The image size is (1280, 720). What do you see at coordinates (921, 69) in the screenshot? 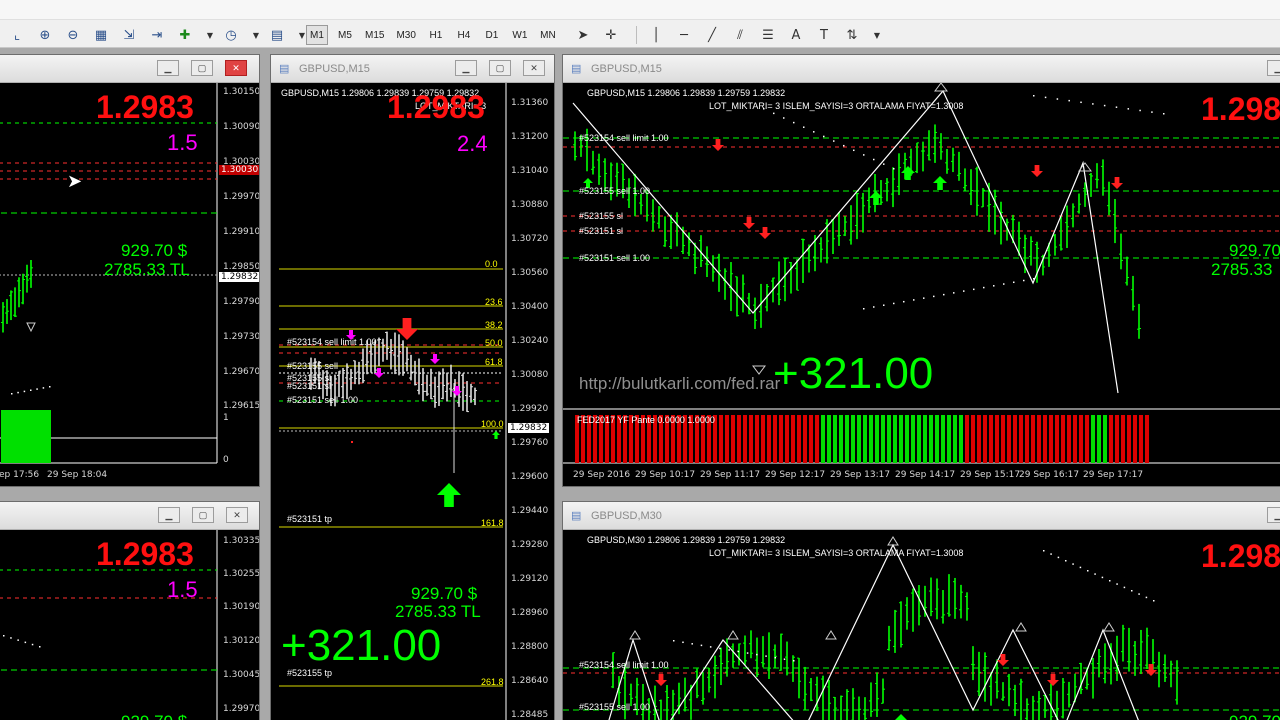
I see `window-titlebar: ▤ GBPUSD,M15 ▁` at bounding box center [921, 69].